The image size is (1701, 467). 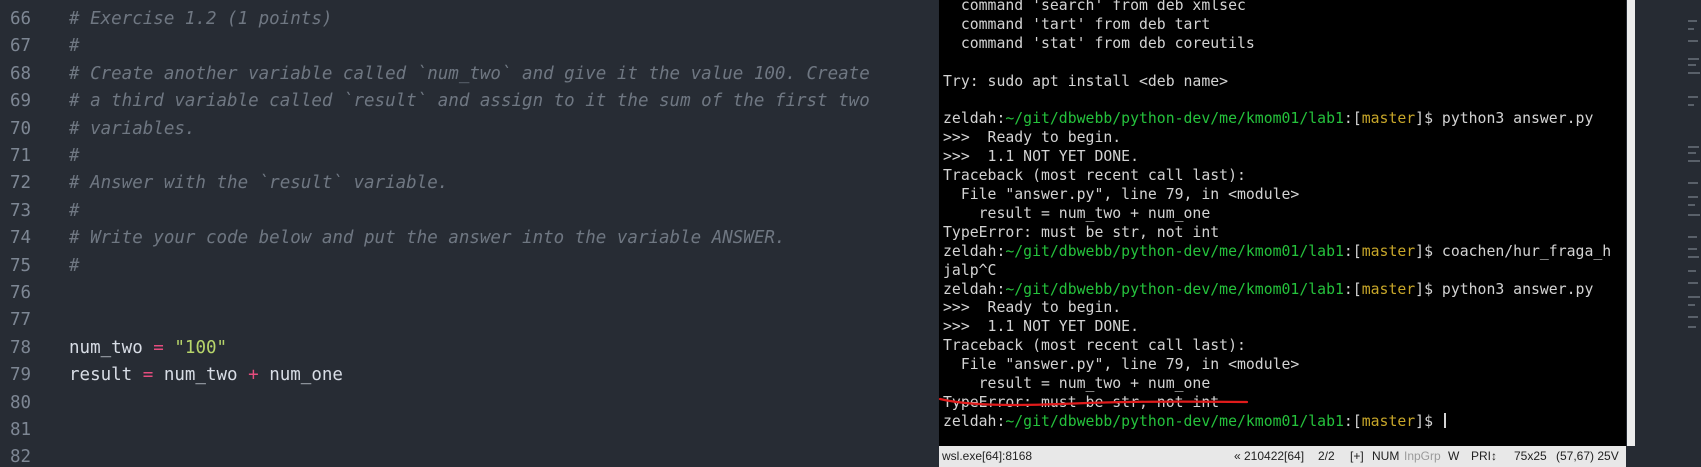 What do you see at coordinates (987, 456) in the screenshot?
I see `status-process: wsl.exe[64]:8168` at bounding box center [987, 456].